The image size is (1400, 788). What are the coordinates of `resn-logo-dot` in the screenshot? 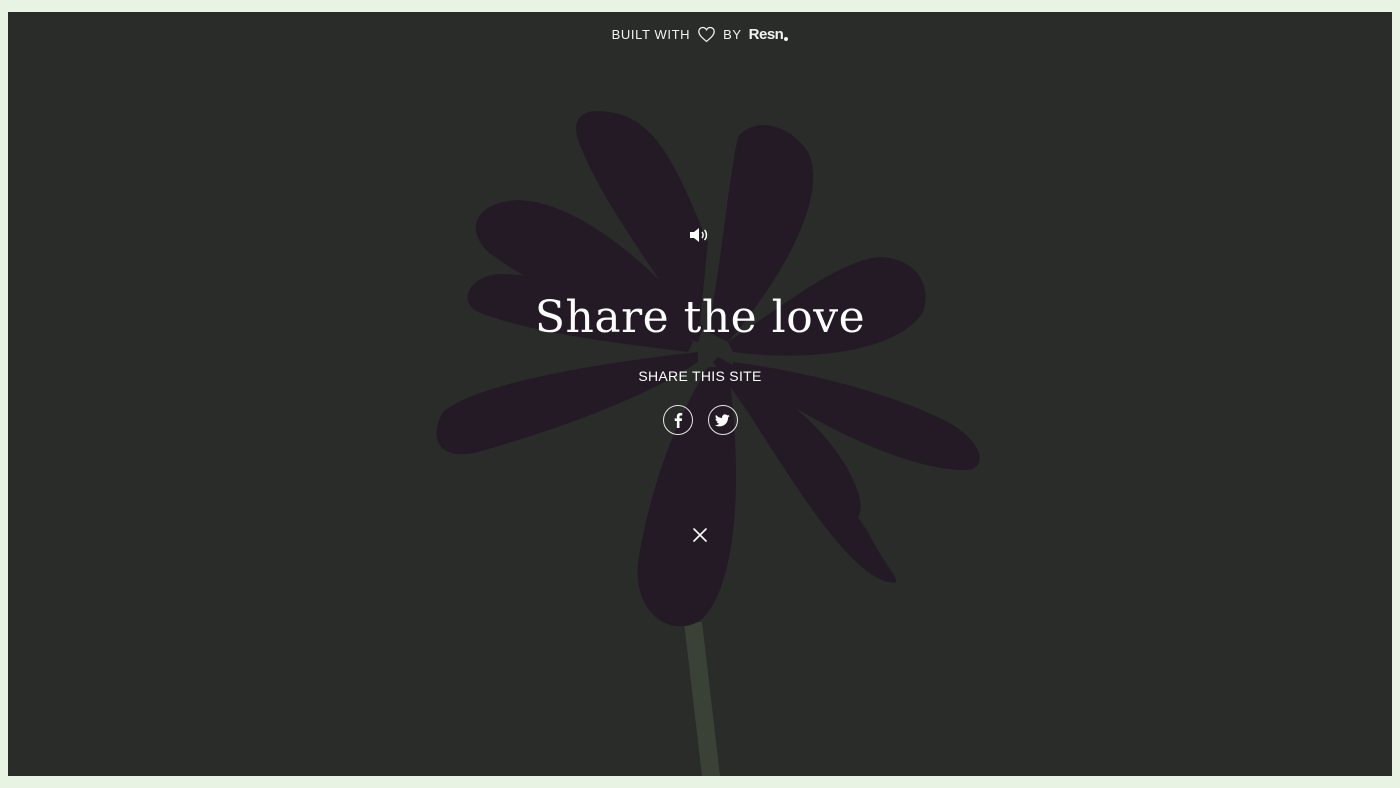 It's located at (786, 39).